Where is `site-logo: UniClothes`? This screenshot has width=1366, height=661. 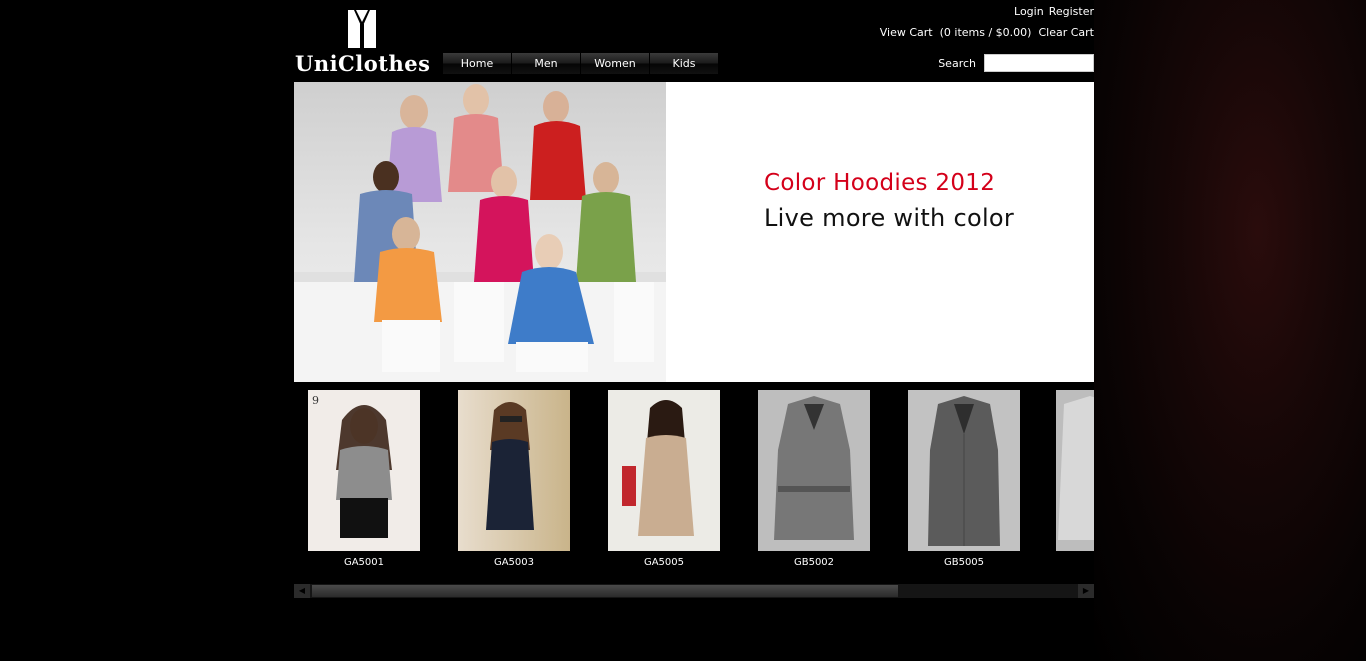
site-logo: UniClothes is located at coordinates (365, 42).